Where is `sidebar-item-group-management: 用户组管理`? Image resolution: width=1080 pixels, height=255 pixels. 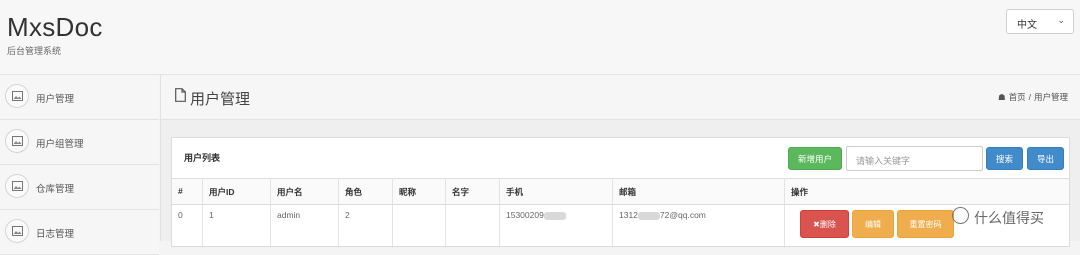
sidebar-item-group-management: 用户组管理 is located at coordinates (79, 142).